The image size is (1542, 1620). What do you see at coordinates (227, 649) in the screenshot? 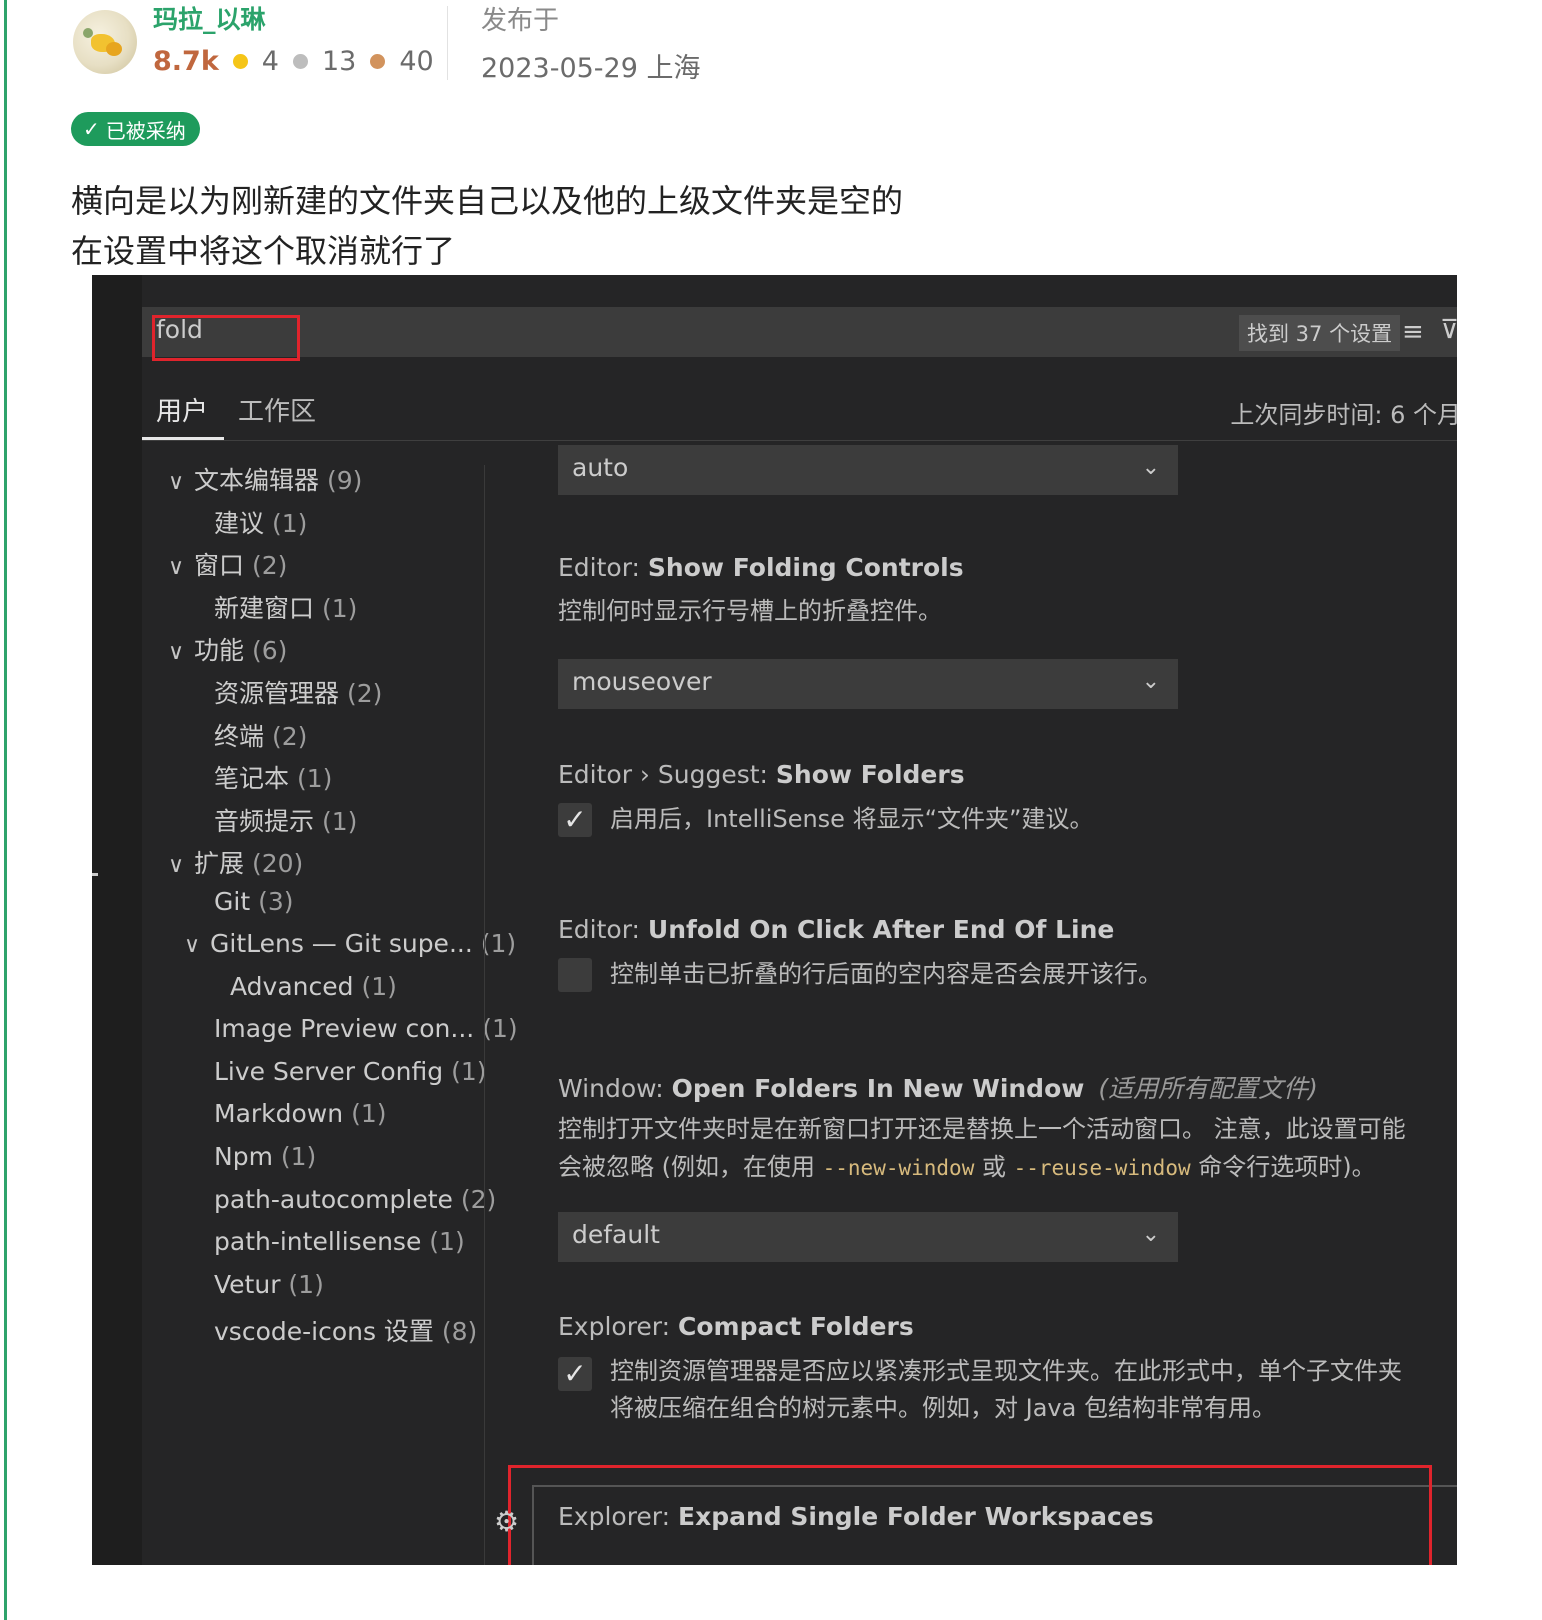
I see `toc-item-features: ∨ 功能 (6)` at bounding box center [227, 649].